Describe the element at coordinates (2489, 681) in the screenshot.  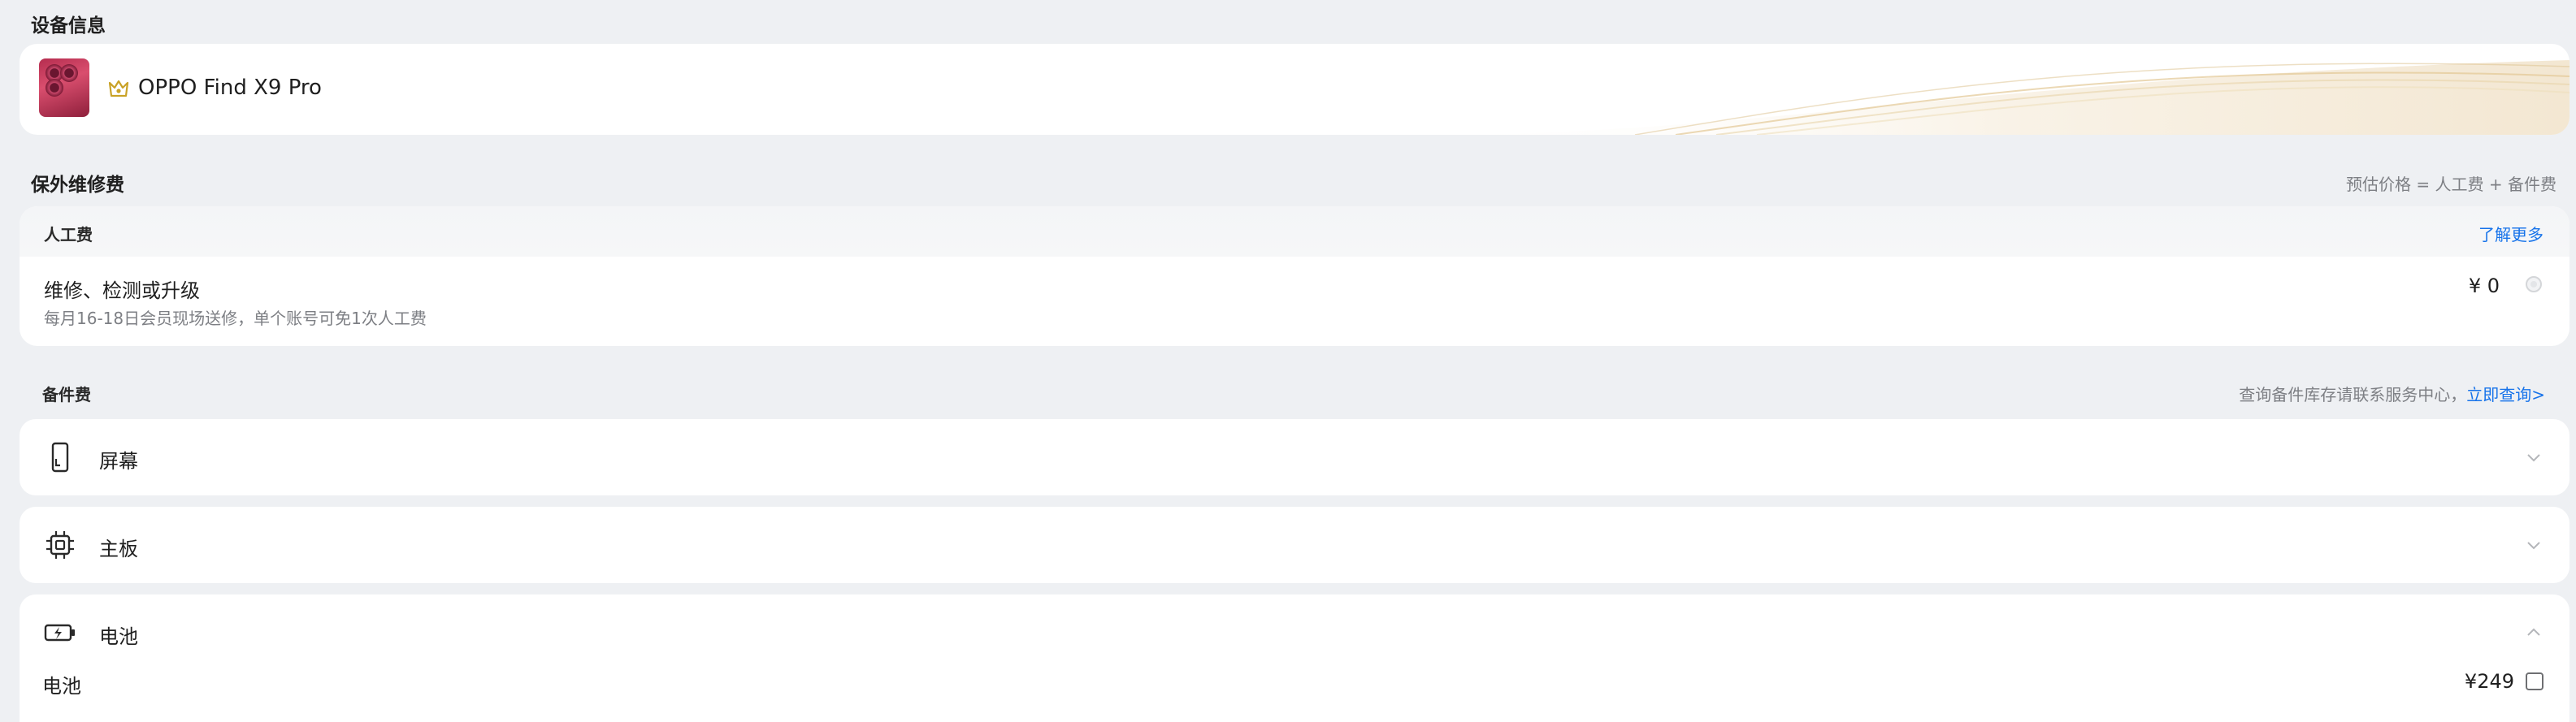
I see `battery-subitem-price: ¥249` at that location.